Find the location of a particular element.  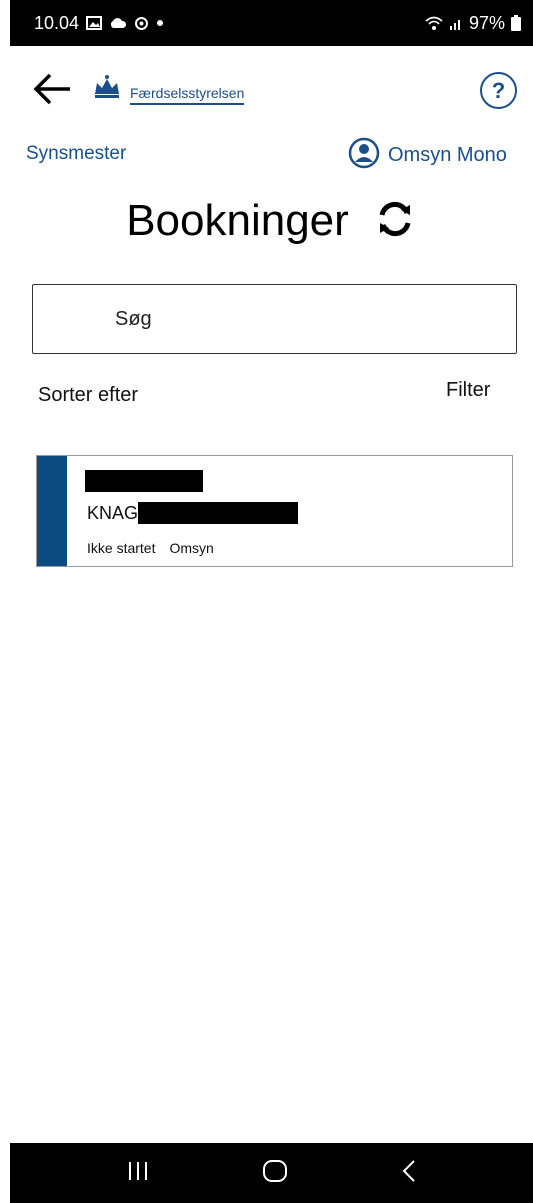

card-tags: Ikke startet Omsyn is located at coordinates (150, 548).